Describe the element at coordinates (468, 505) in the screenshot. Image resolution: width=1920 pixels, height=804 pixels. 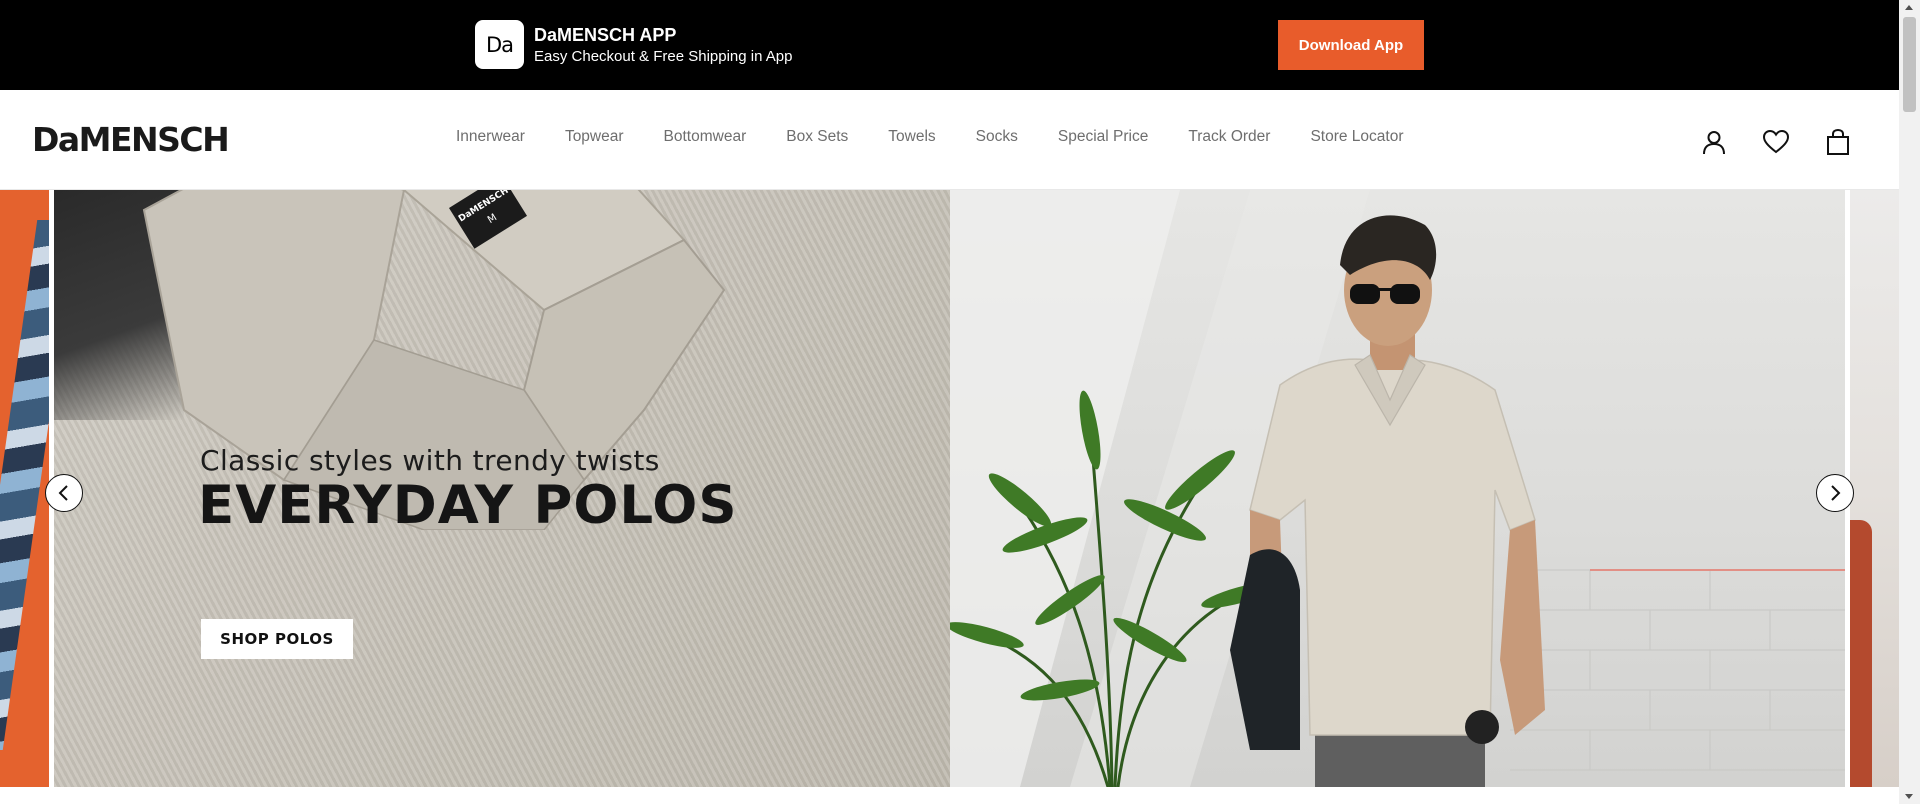
I see `hero-headline: EVERYDAY POLOS` at that location.